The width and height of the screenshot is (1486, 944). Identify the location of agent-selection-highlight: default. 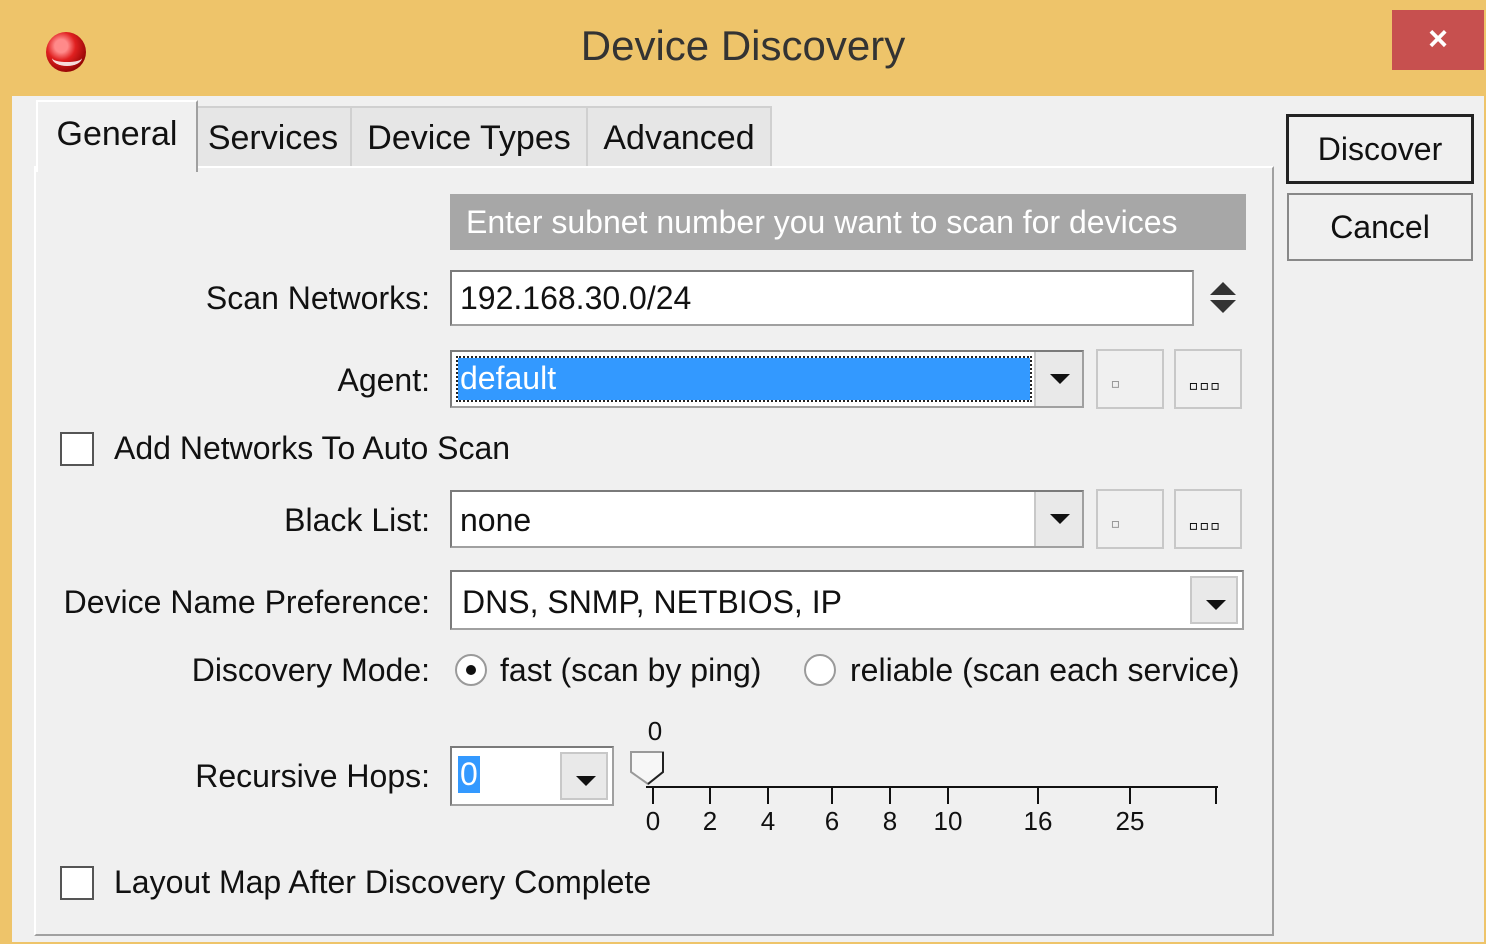
(744, 379).